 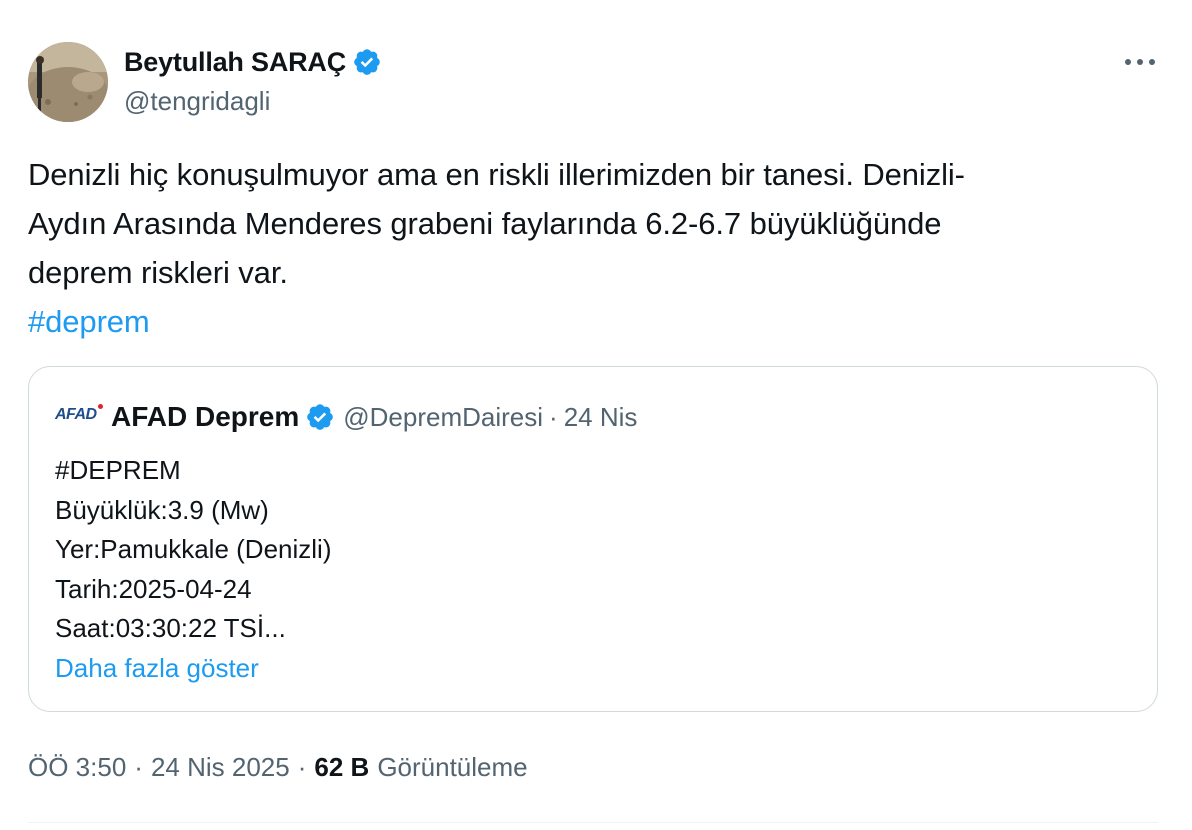 I want to click on views-label: Görüntüleme, so click(x=452, y=767).